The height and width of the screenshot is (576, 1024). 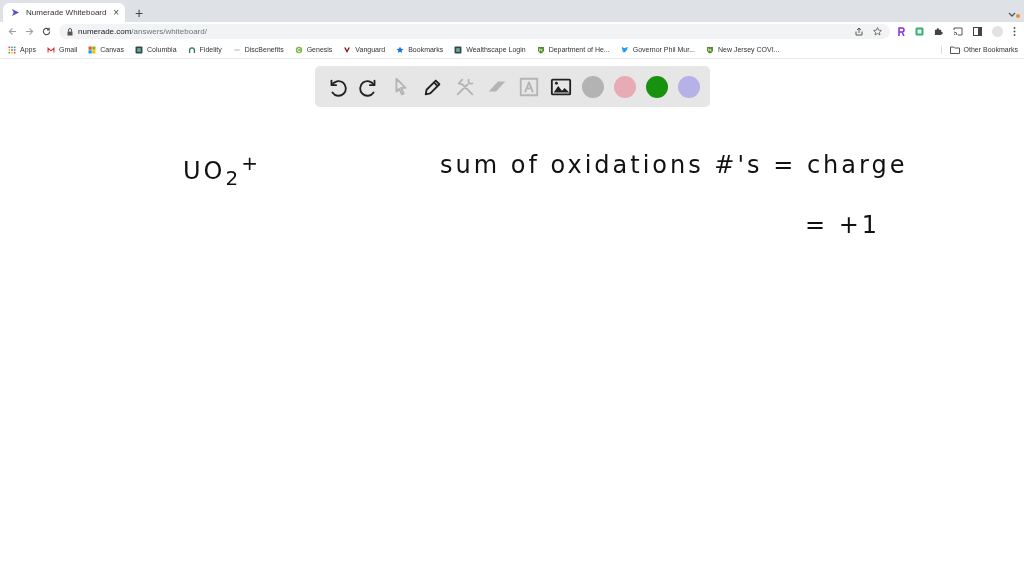 What do you see at coordinates (919, 31) in the screenshot?
I see `extension-square-icon` at bounding box center [919, 31].